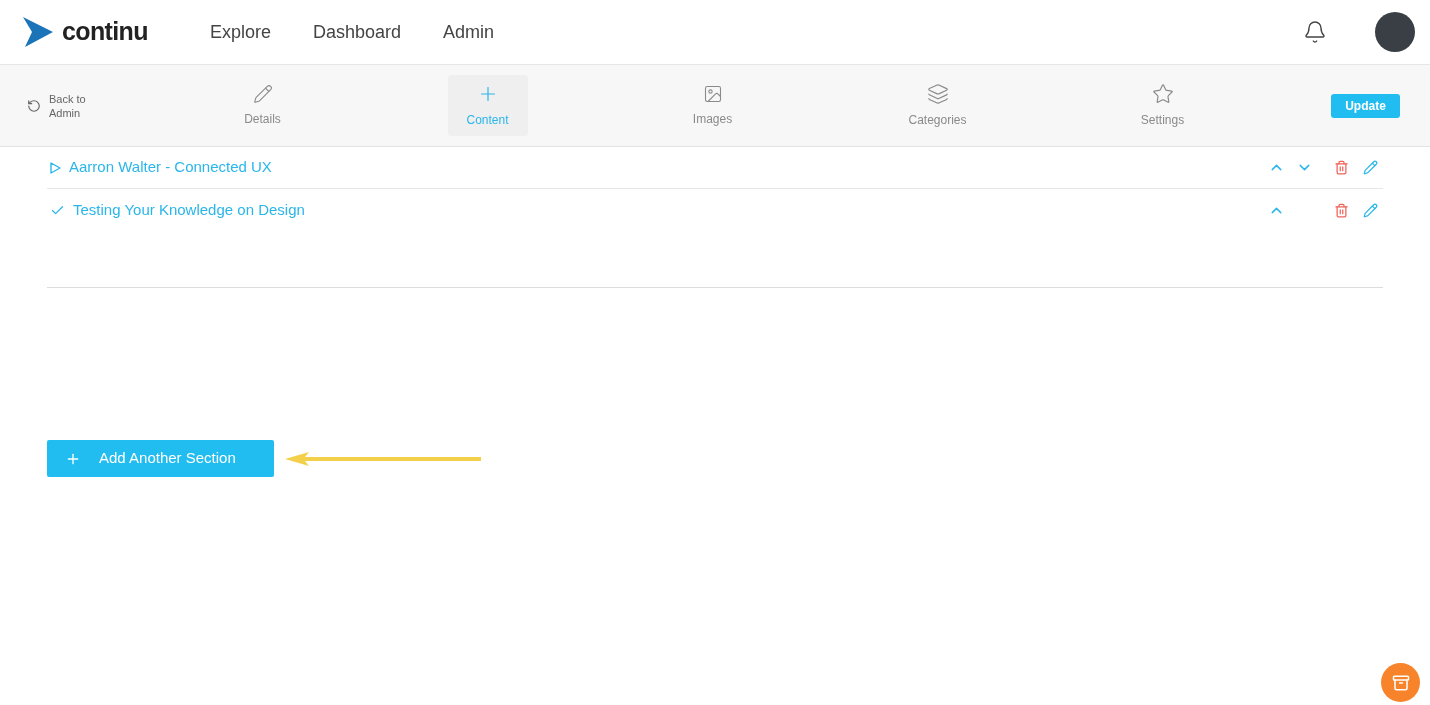 The width and height of the screenshot is (1430, 705). What do you see at coordinates (160, 458) in the screenshot?
I see `add-section-button: Add Another Section` at bounding box center [160, 458].